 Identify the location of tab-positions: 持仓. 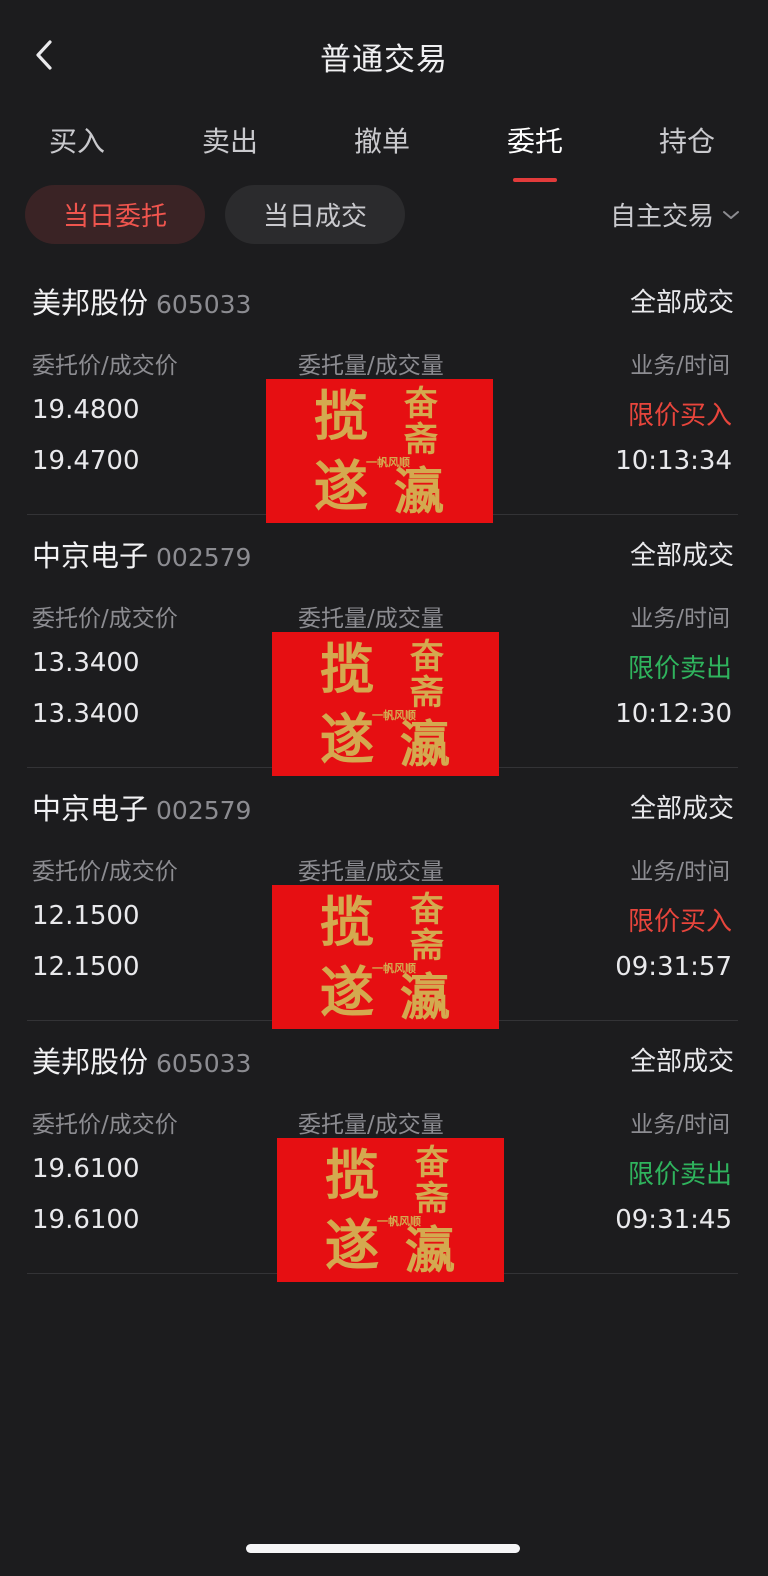
(687, 151).